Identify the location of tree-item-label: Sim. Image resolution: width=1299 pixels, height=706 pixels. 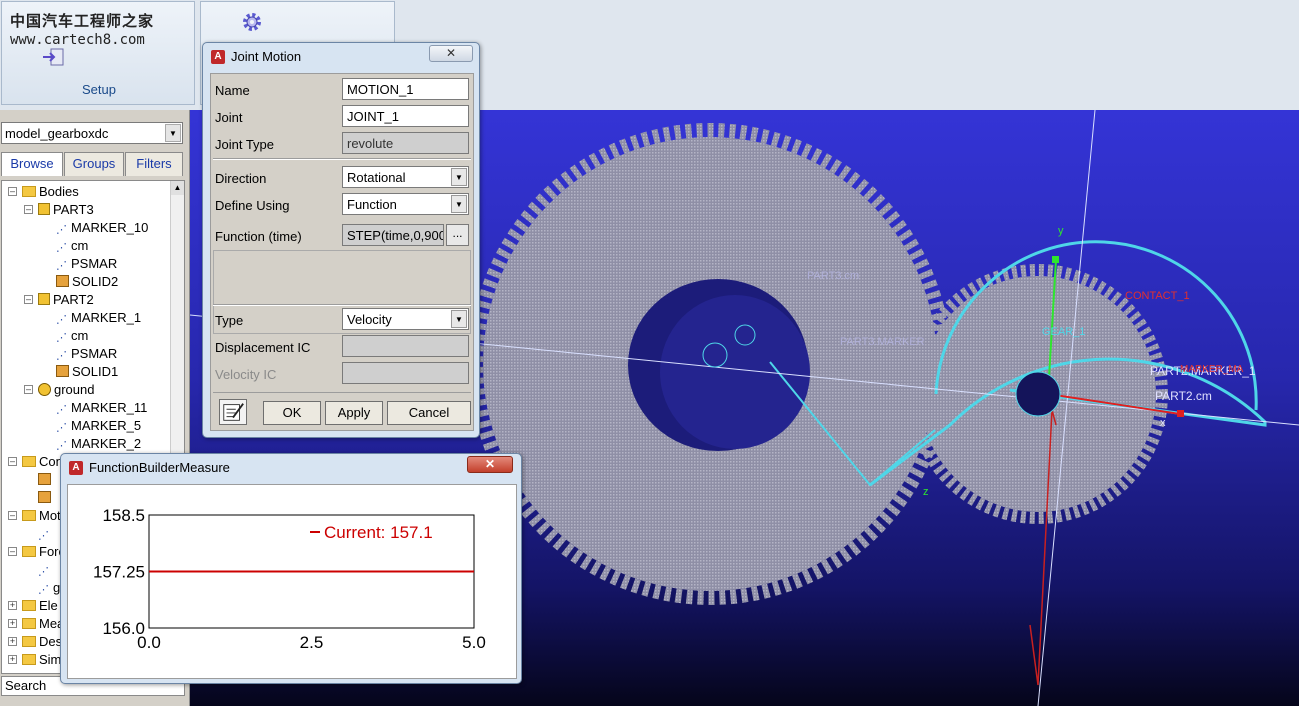
(50, 659).